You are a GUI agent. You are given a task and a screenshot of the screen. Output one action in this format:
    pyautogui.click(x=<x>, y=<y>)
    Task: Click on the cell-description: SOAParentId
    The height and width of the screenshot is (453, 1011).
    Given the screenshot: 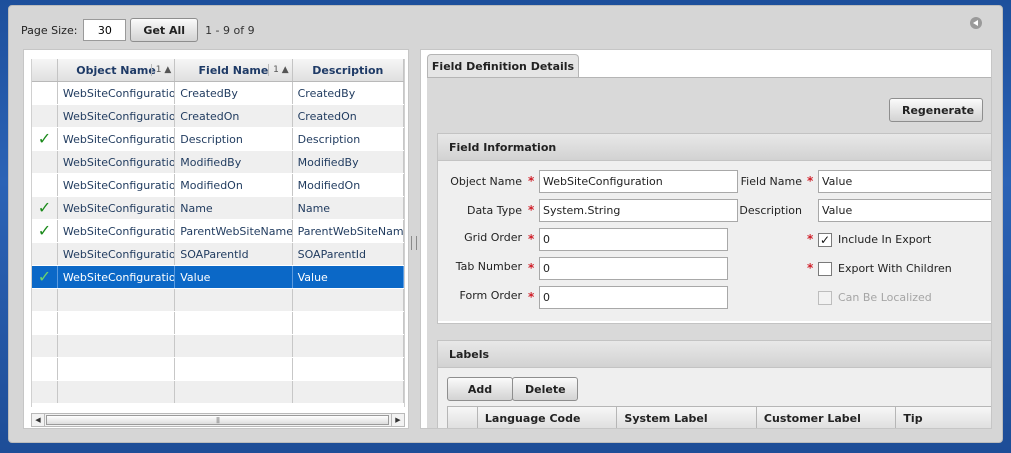 What is the action you would take?
    pyautogui.click(x=348, y=254)
    